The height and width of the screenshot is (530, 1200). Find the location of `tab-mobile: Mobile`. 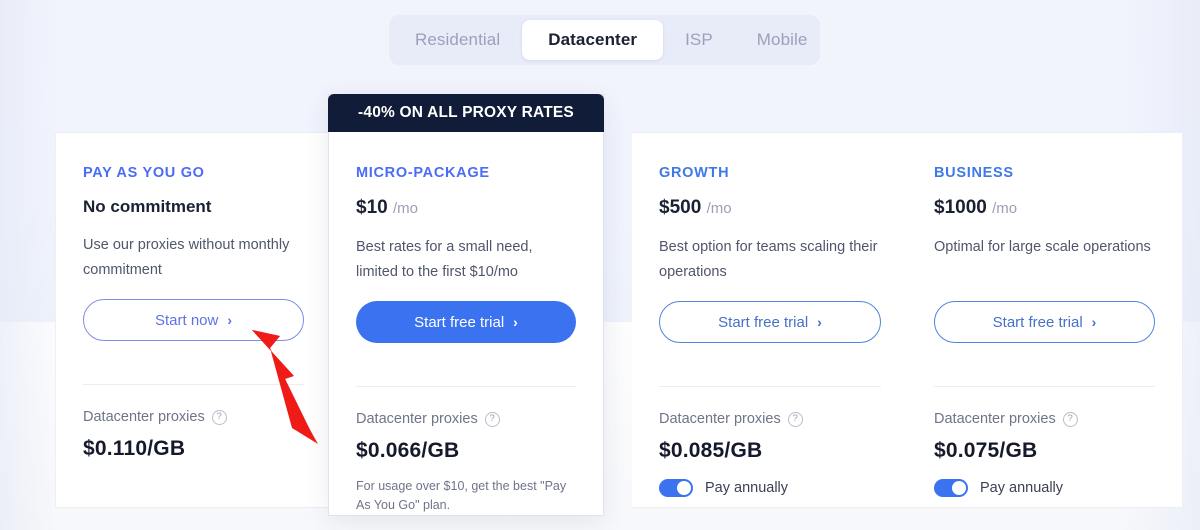

tab-mobile: Mobile is located at coordinates (782, 40).